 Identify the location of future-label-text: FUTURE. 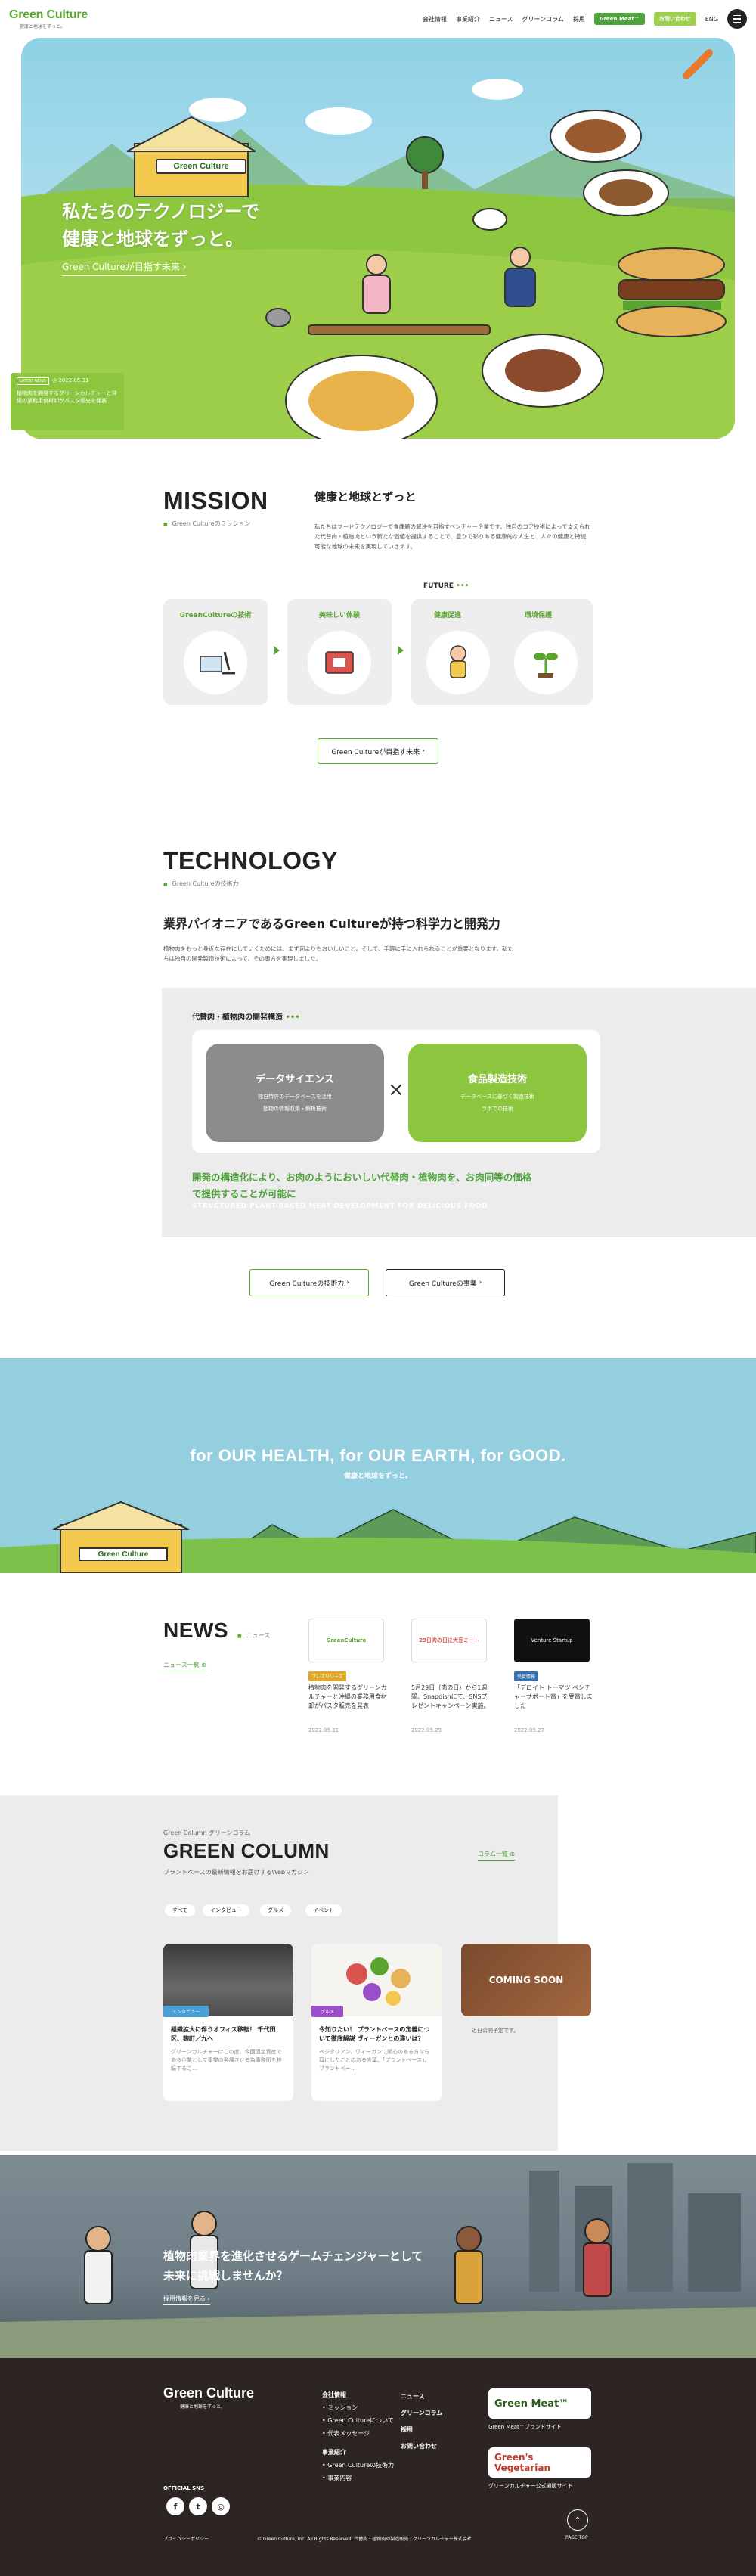
(439, 586).